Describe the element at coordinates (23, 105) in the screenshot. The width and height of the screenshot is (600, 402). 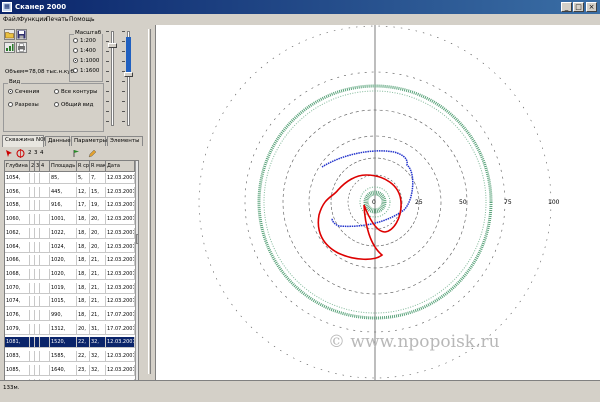
I see `view-radio-cuts: Разрезы` at that location.